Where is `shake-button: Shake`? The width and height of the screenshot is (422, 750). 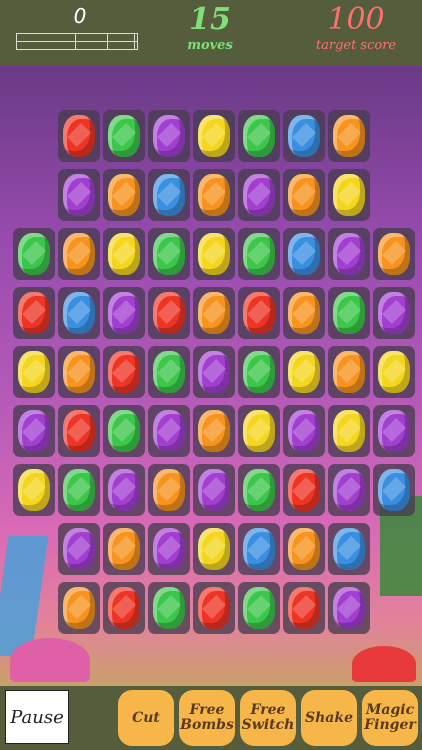 shake-button: Shake is located at coordinates (329, 718).